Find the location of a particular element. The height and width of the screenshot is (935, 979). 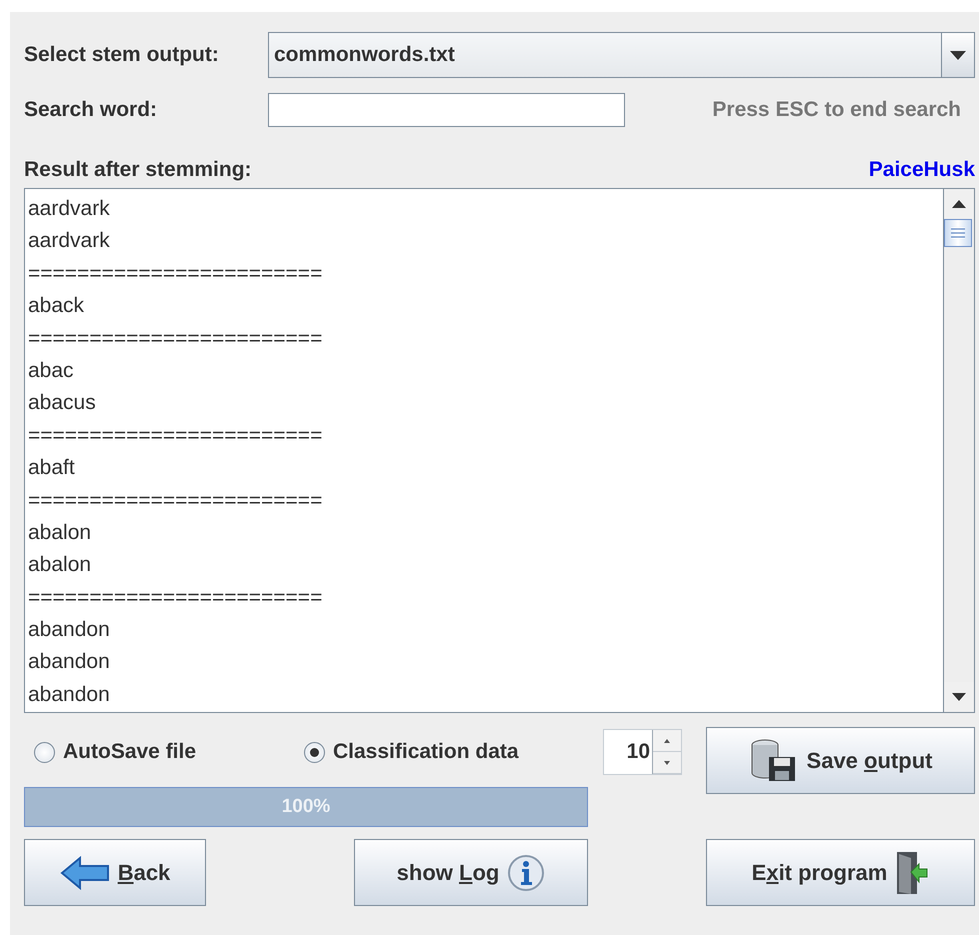

left-arrow-icon is located at coordinates (85, 873).